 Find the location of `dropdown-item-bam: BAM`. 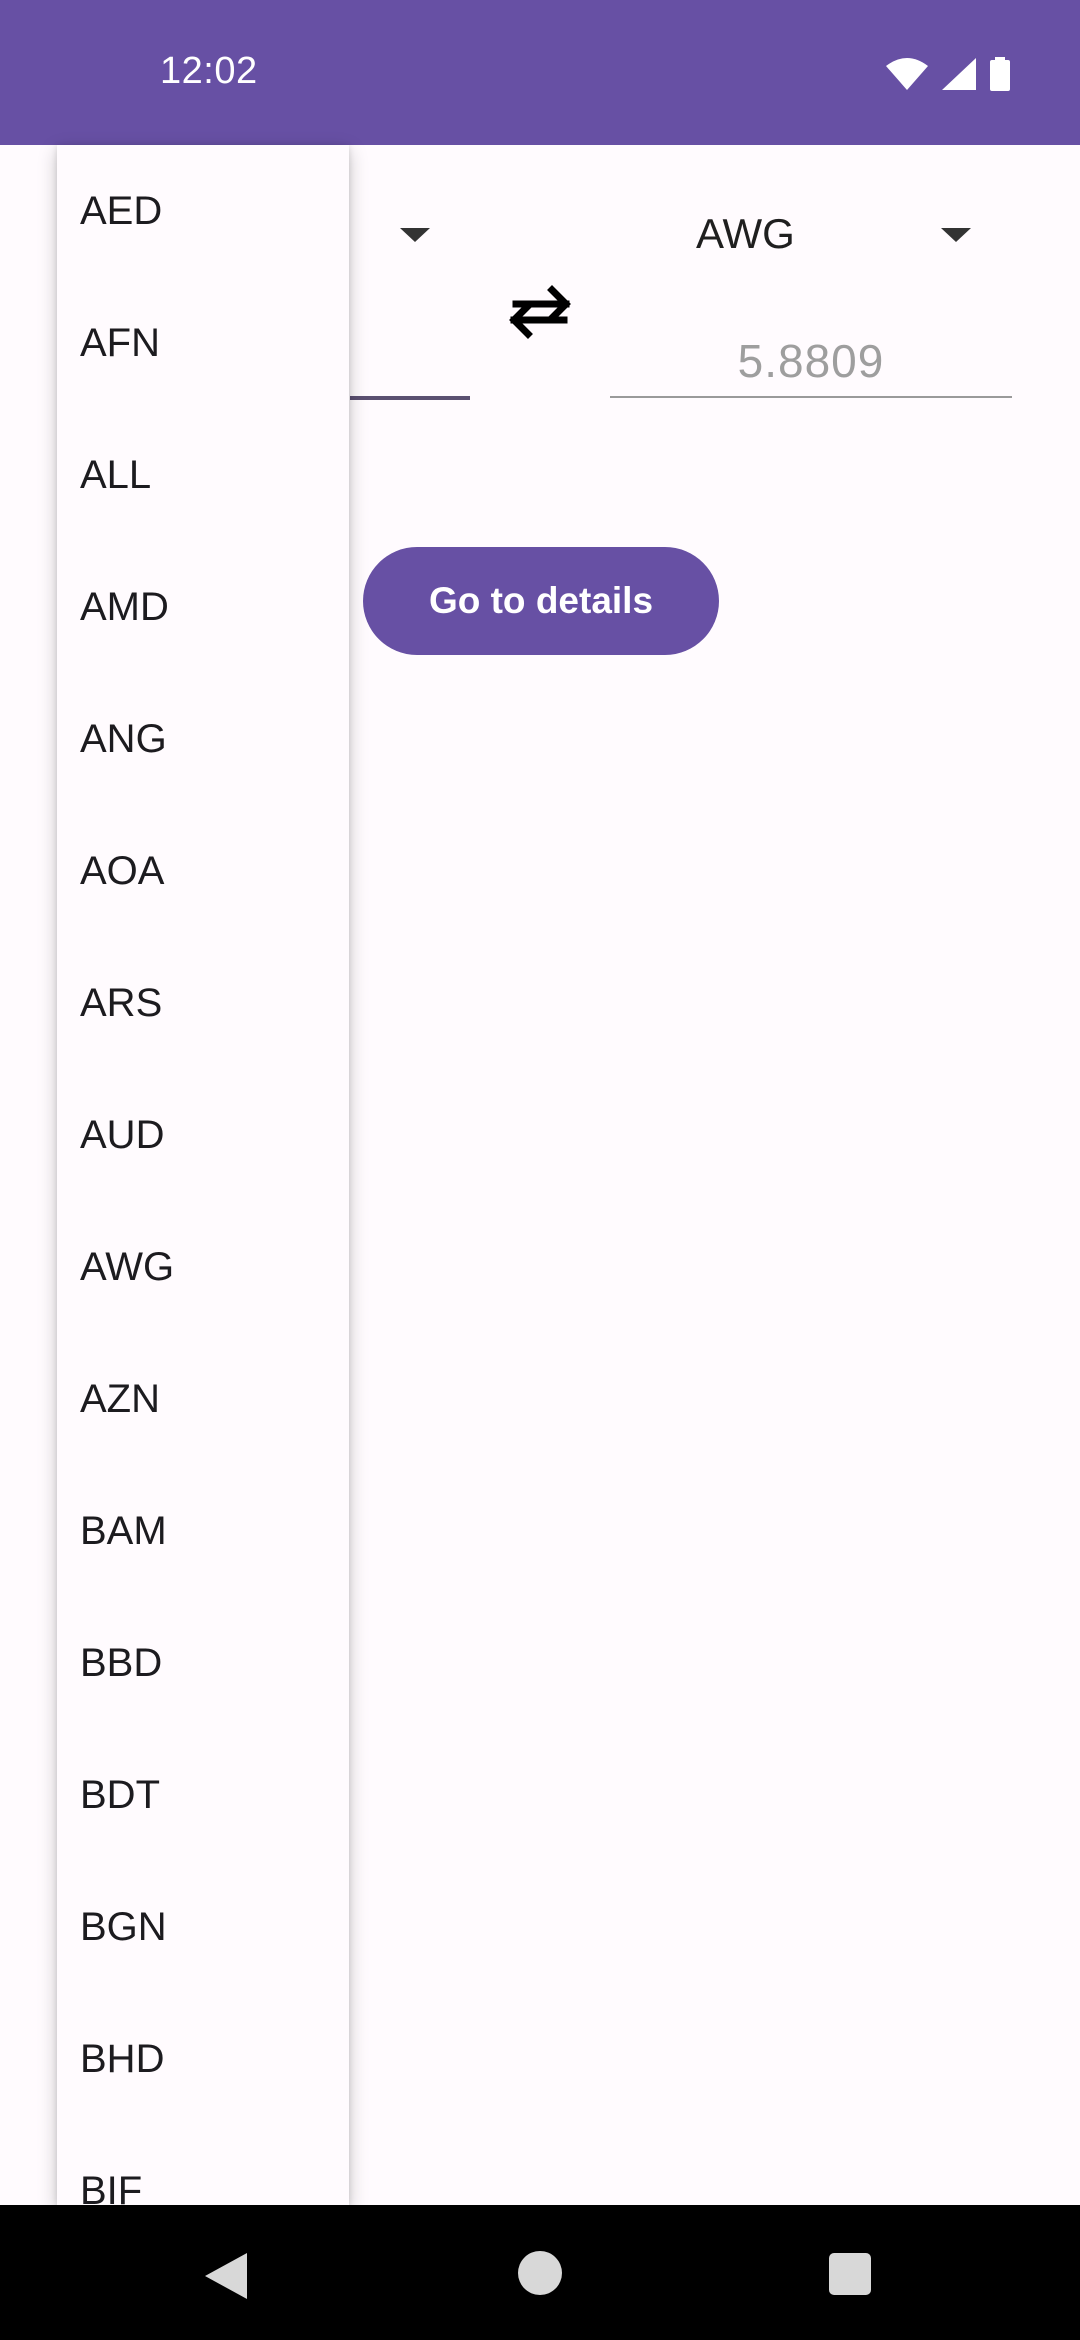

dropdown-item-bam: BAM is located at coordinates (203, 1531).